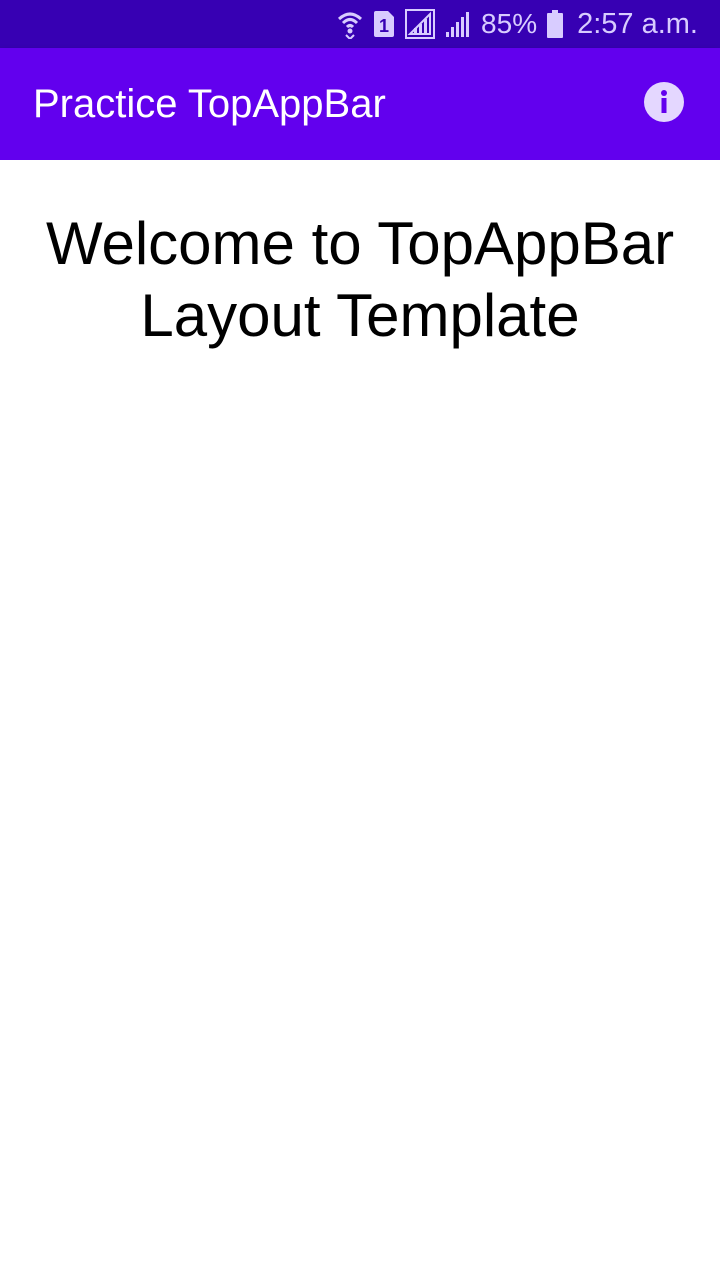 The image size is (720, 1280). What do you see at coordinates (509, 23) in the screenshot?
I see `battery-percent: 85%` at bounding box center [509, 23].